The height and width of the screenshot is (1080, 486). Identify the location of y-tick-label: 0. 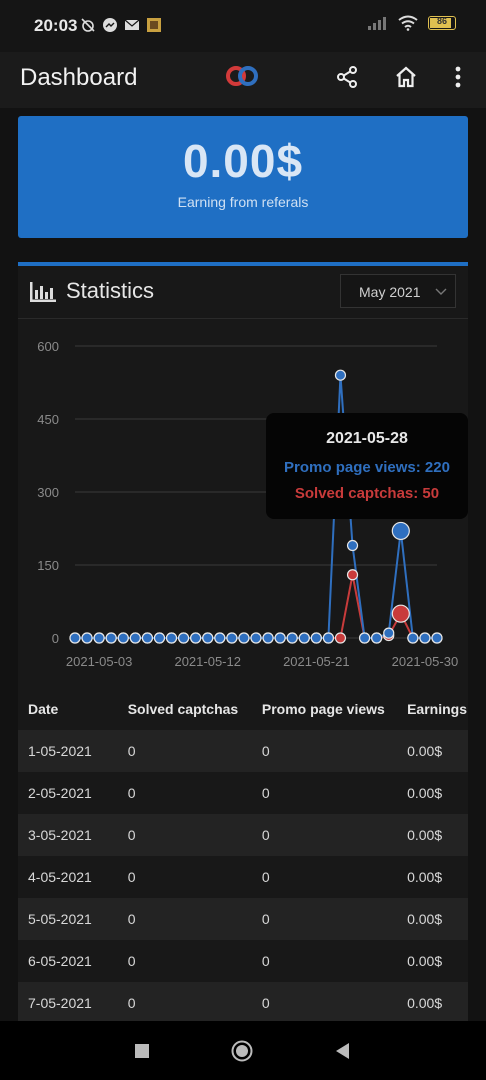
(55, 638).